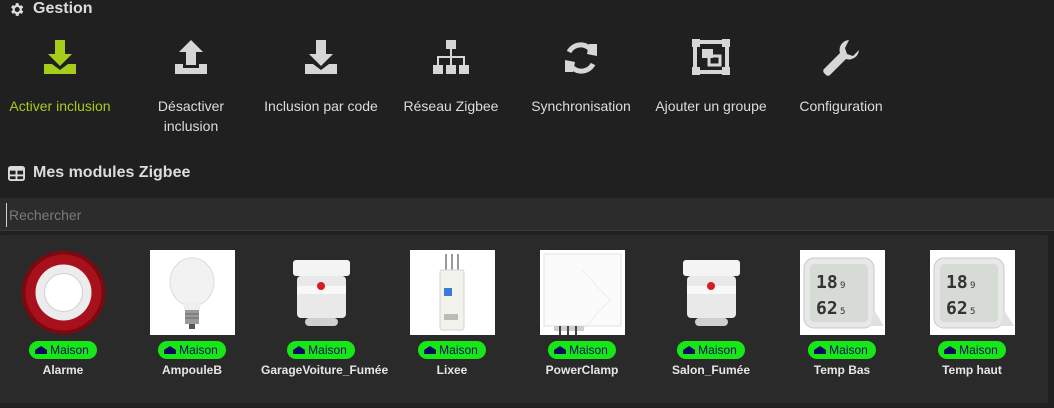 Image resolution: width=1054 pixels, height=408 pixels. I want to click on lixee-module-icon, so click(451, 292).